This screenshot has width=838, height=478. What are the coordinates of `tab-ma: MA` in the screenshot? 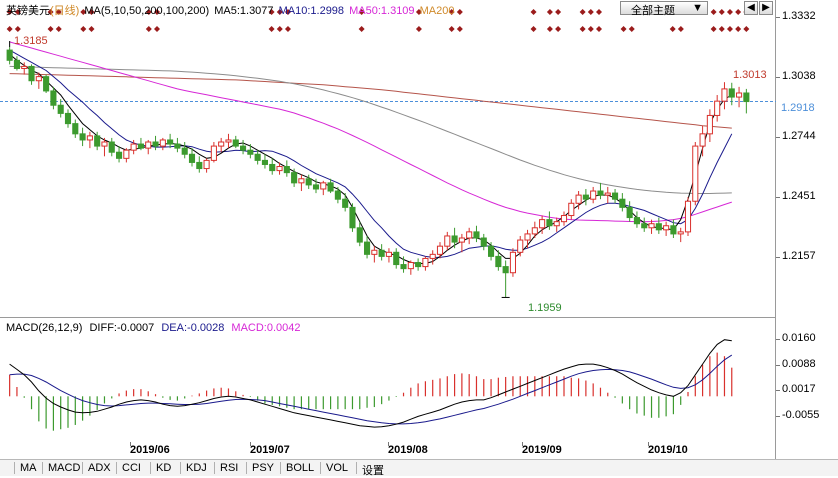 It's located at (28, 468).